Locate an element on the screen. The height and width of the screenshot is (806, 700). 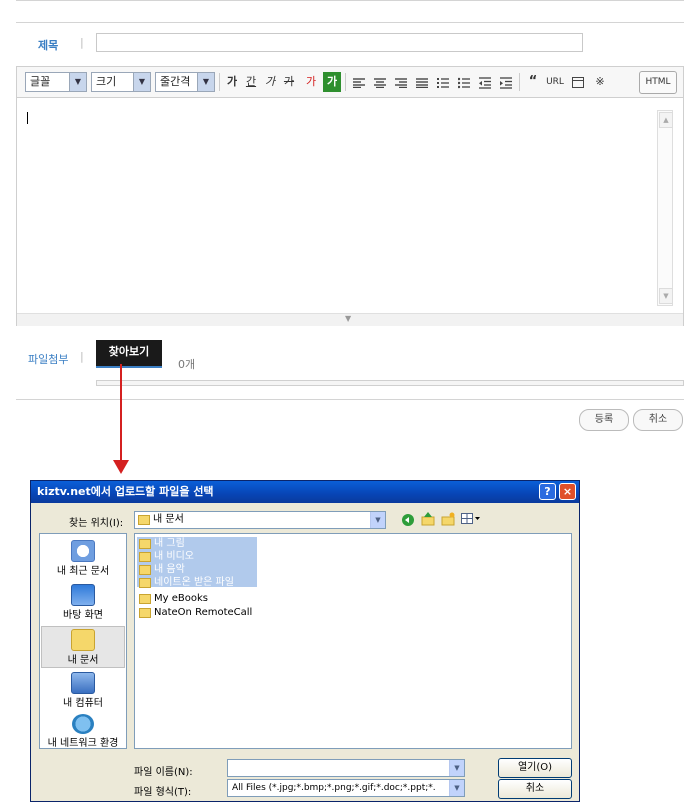
list-item: NateOn RemoteCall is located at coordinates (194, 613).